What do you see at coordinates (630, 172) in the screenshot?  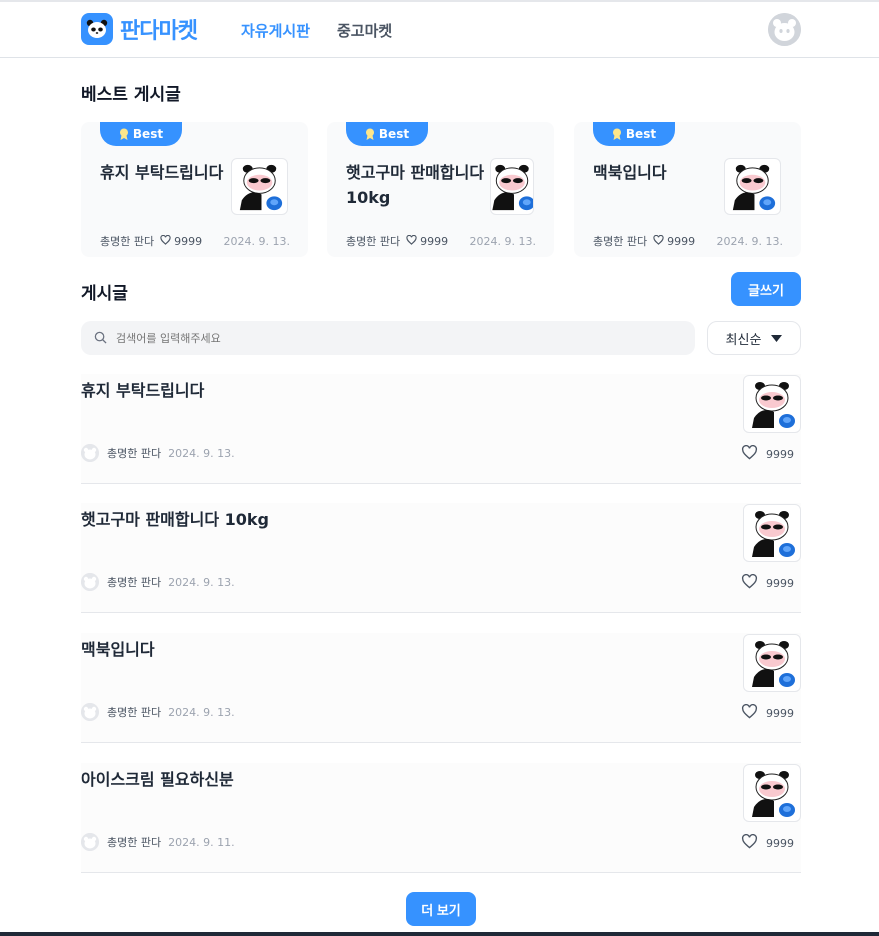 I see `best-card-title: 맥북입니다` at bounding box center [630, 172].